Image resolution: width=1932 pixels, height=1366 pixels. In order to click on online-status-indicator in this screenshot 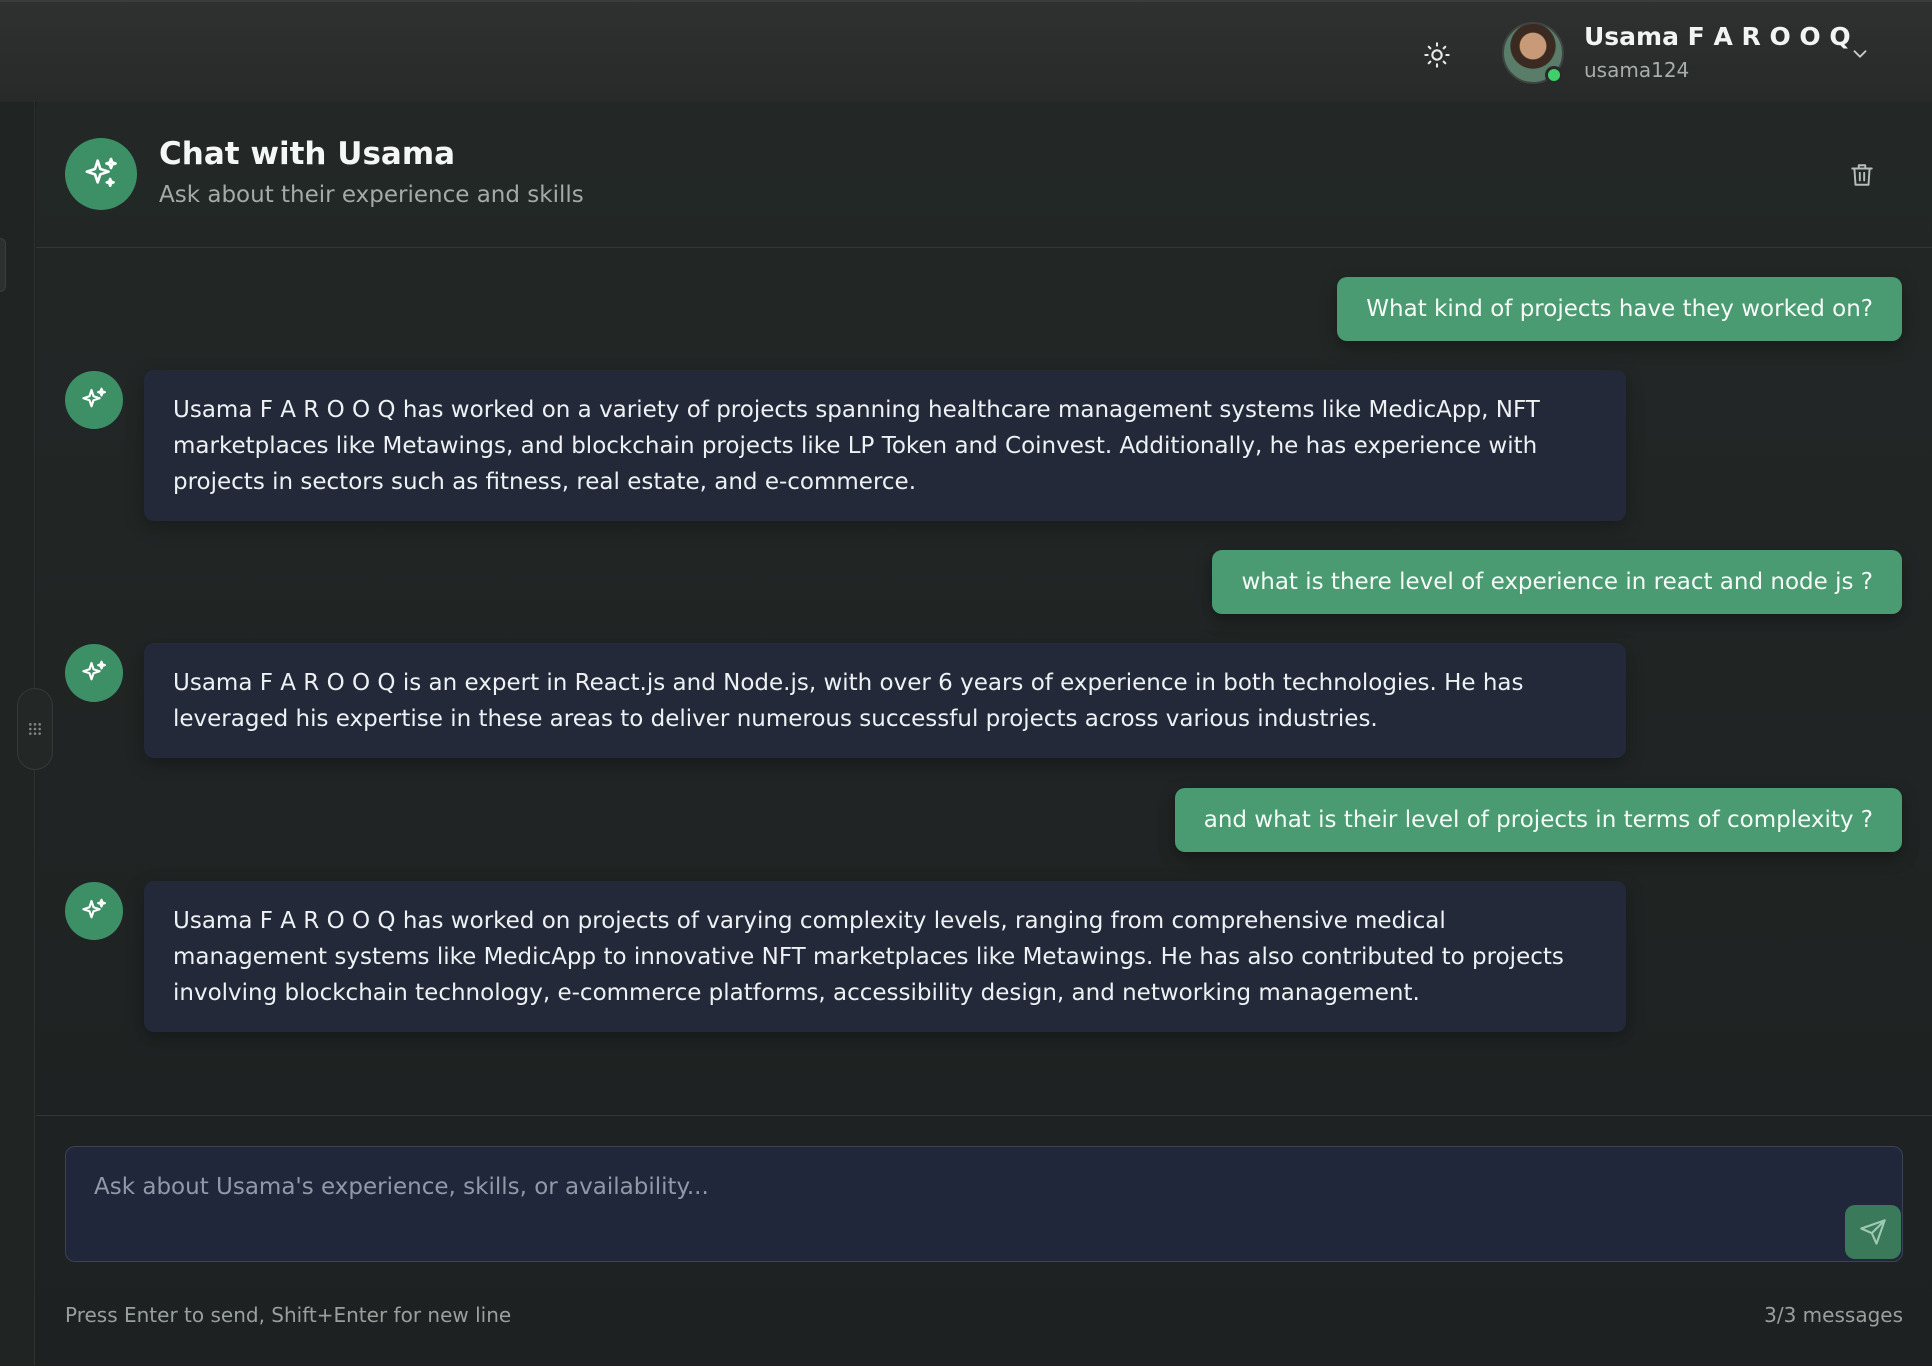, I will do `click(1554, 75)`.